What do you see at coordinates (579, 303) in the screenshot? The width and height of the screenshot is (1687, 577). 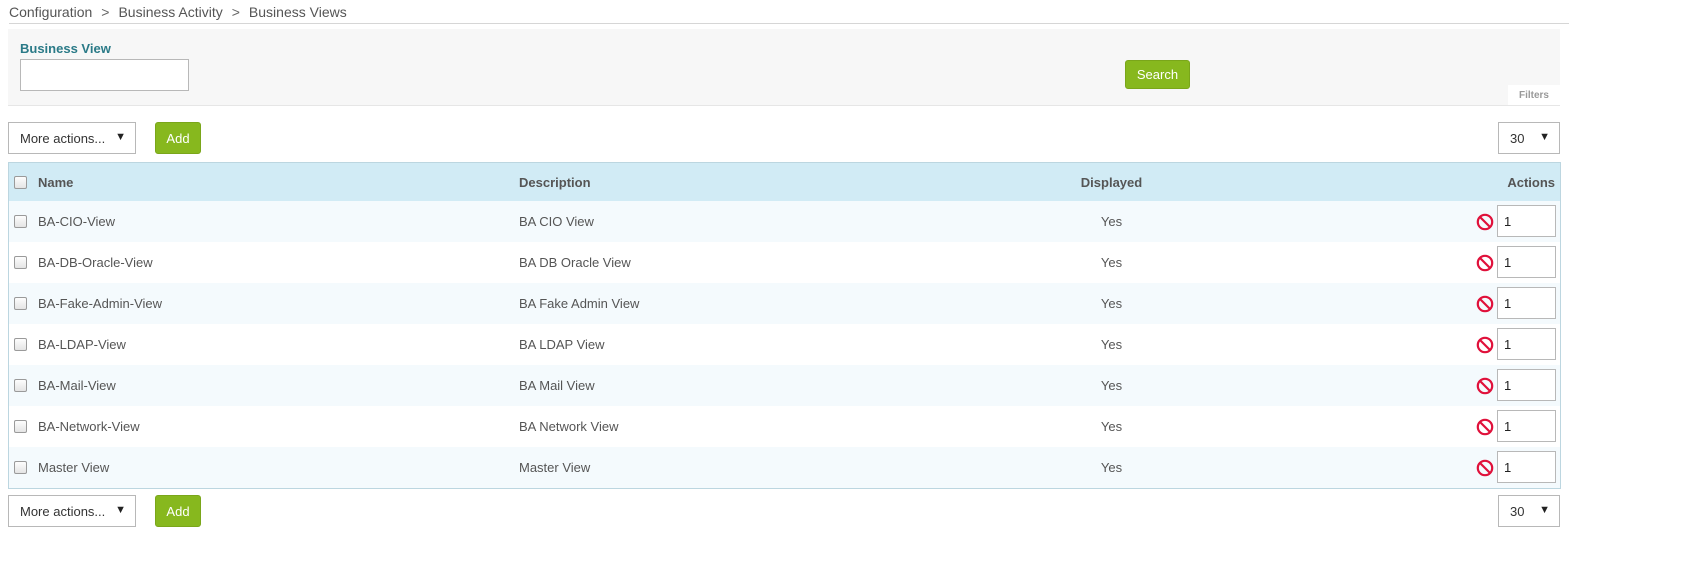 I see `row-description: BA Fake Admin View` at bounding box center [579, 303].